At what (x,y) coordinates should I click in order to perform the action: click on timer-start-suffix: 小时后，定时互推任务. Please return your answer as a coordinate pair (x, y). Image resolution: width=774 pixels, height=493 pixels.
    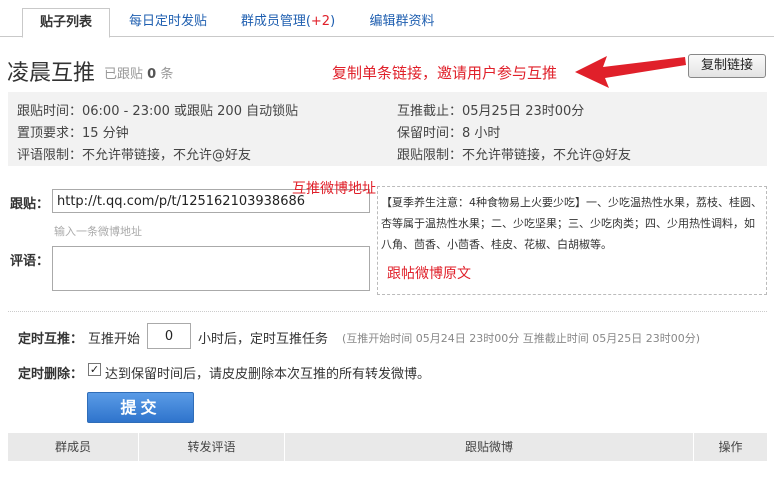
    Looking at the image, I should click on (263, 339).